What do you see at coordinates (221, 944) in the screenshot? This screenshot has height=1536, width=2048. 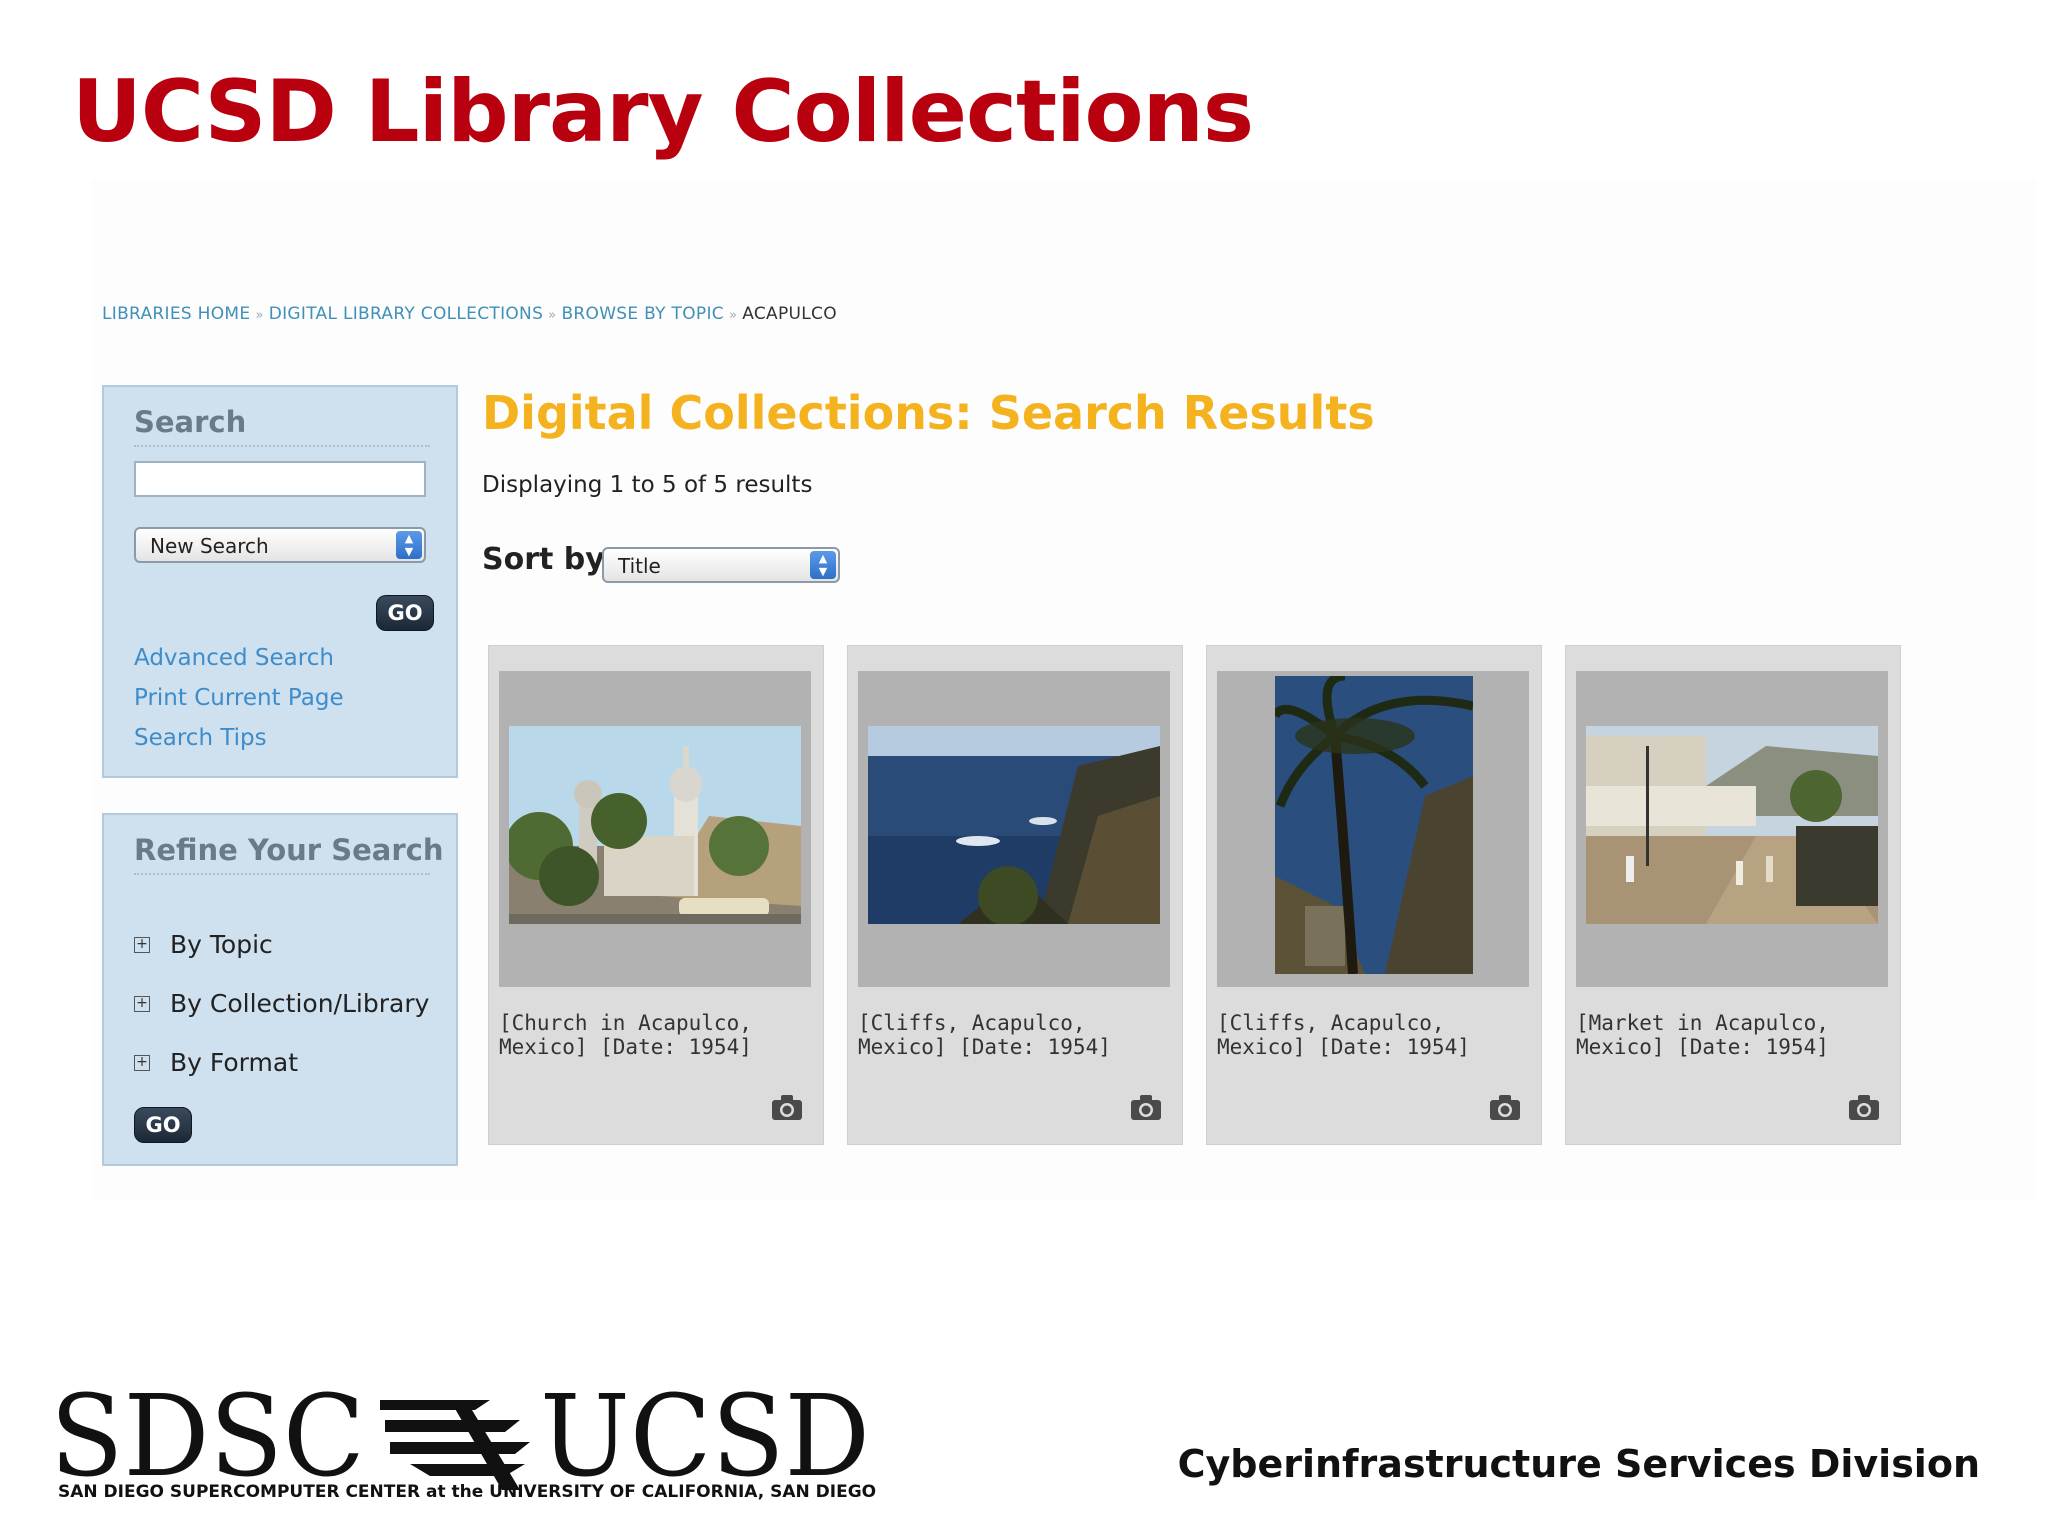 I see `refine-item-label: By Topic` at bounding box center [221, 944].